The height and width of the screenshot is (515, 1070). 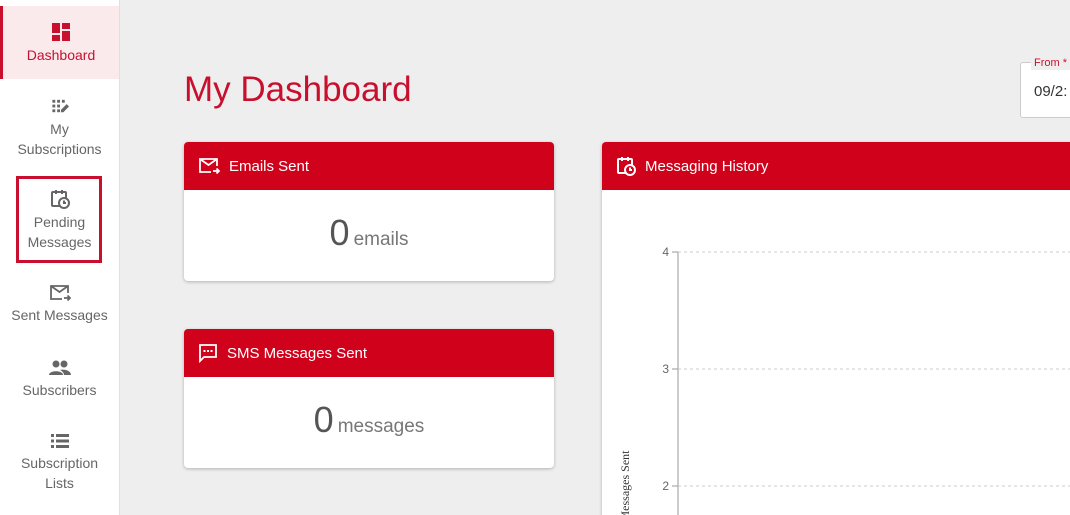 What do you see at coordinates (297, 353) in the screenshot?
I see `card-title: SMS Messages Sent` at bounding box center [297, 353].